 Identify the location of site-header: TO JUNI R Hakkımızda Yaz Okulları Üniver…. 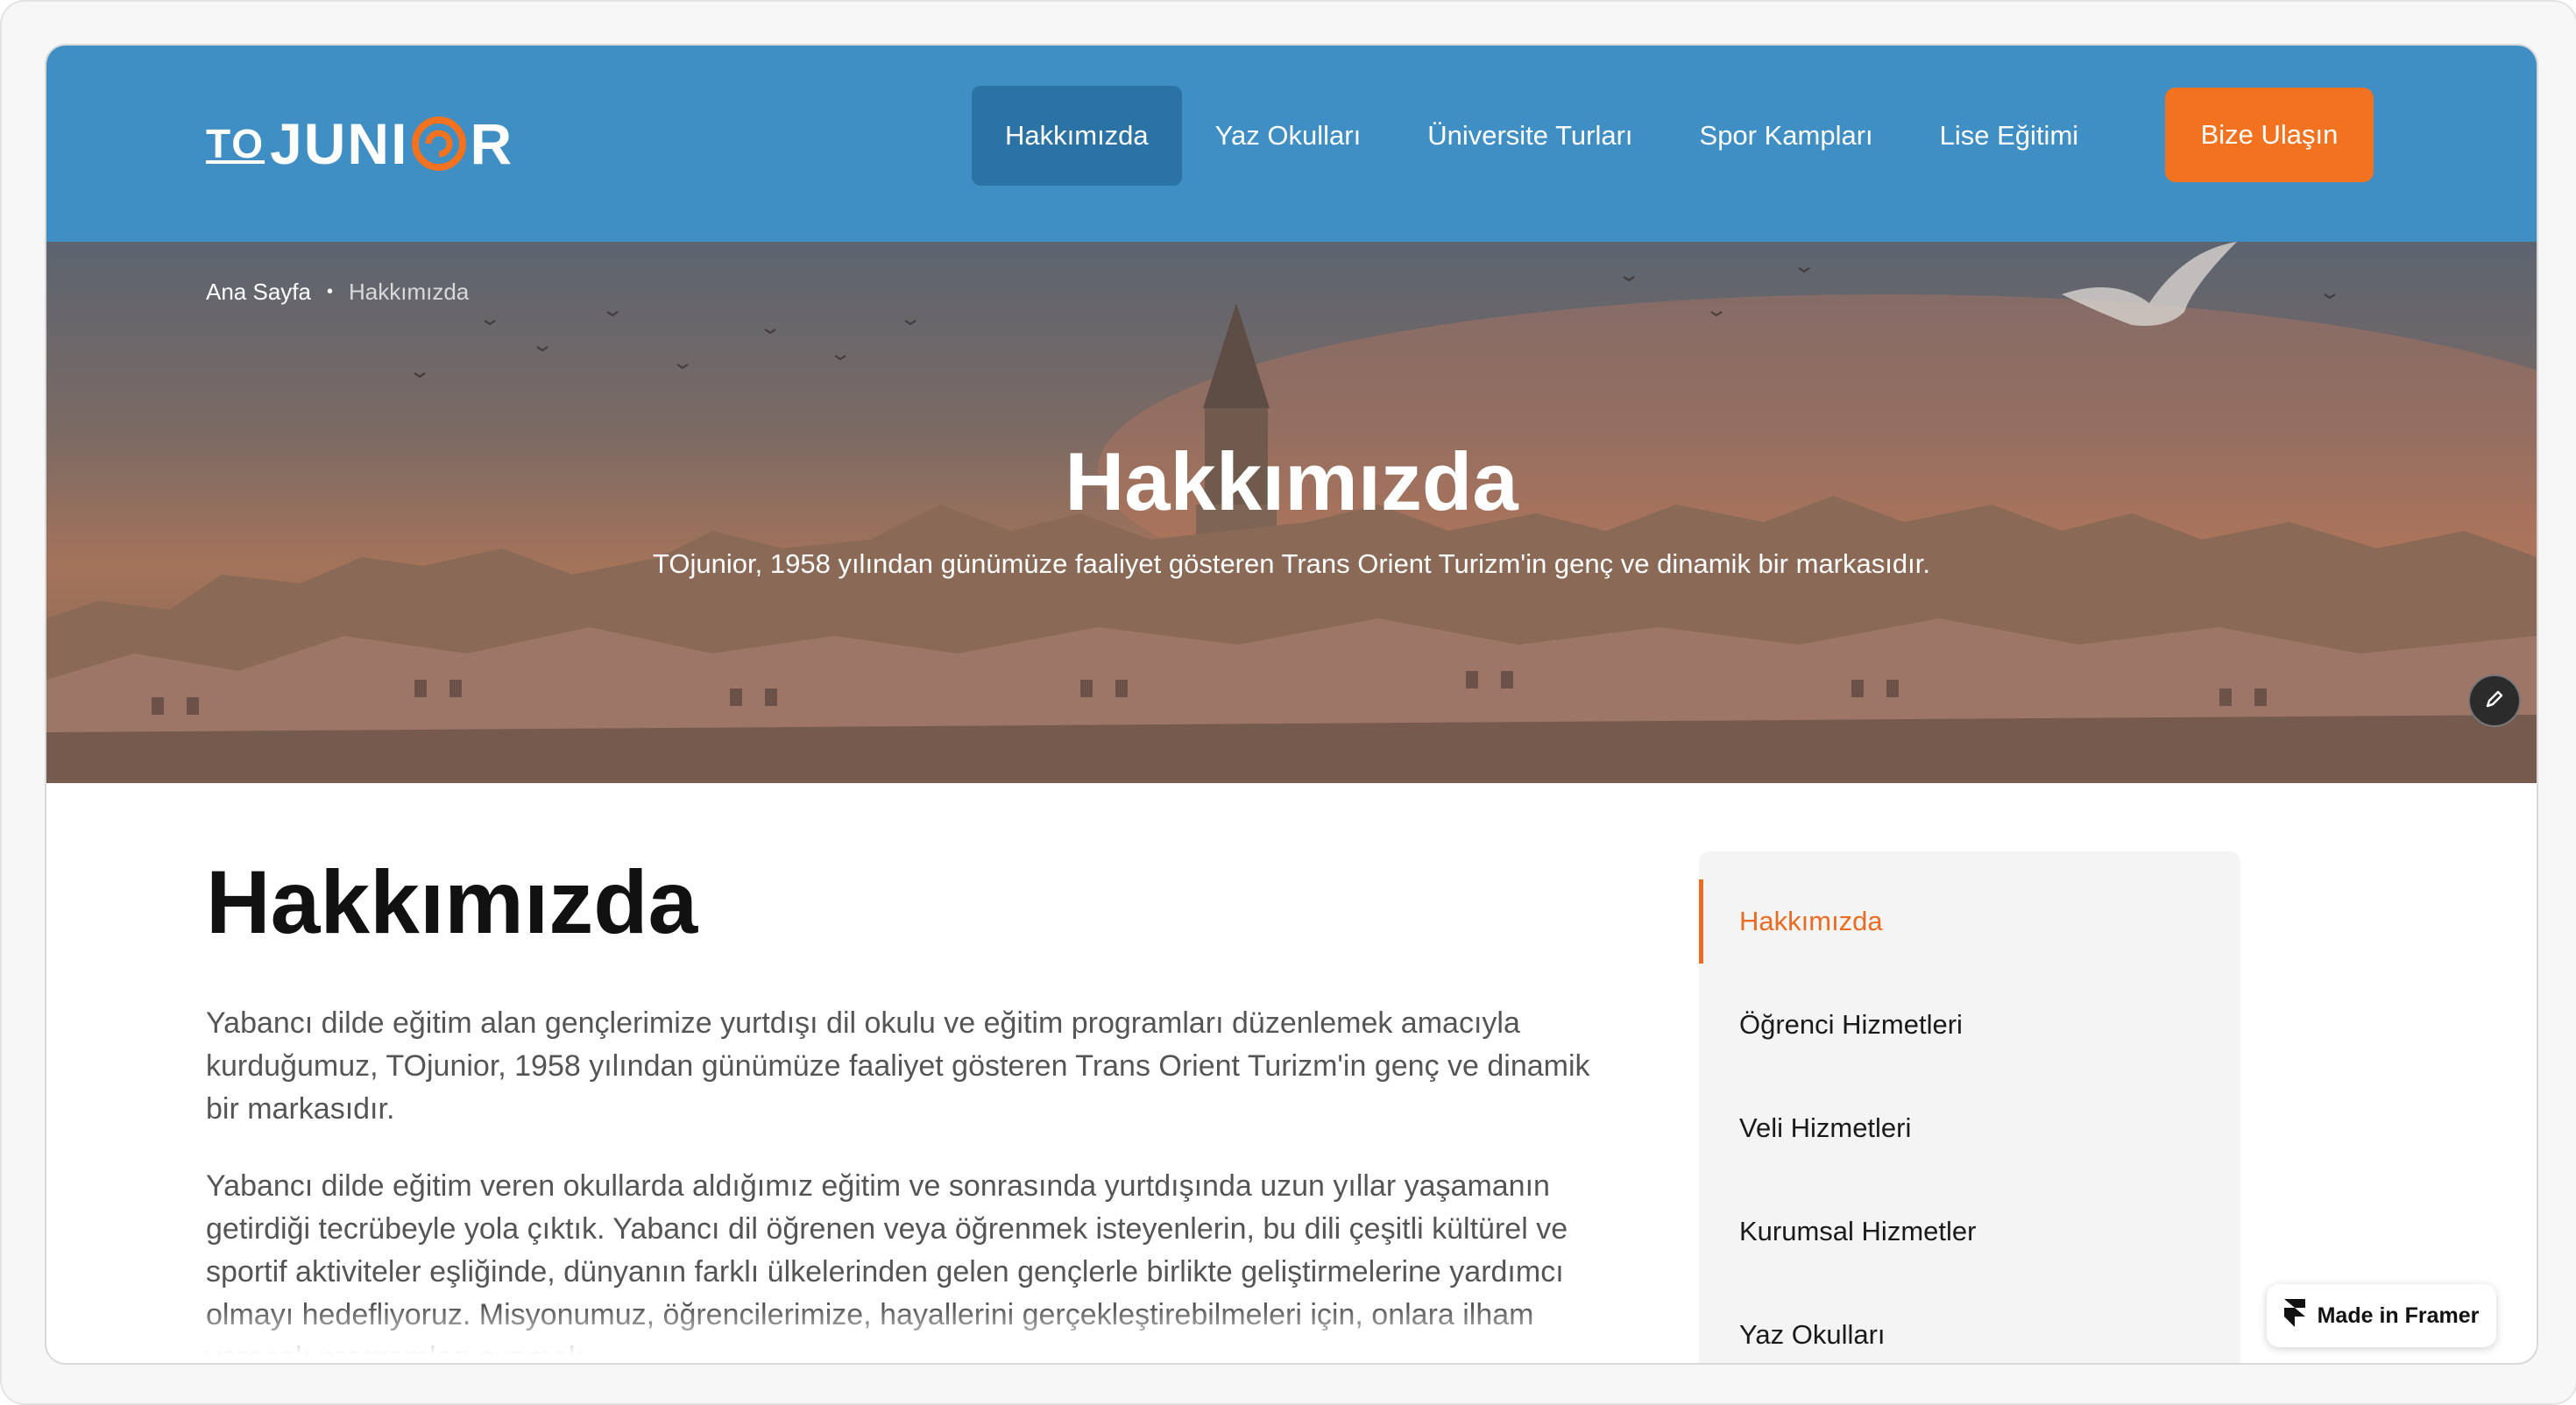
(1291, 144).